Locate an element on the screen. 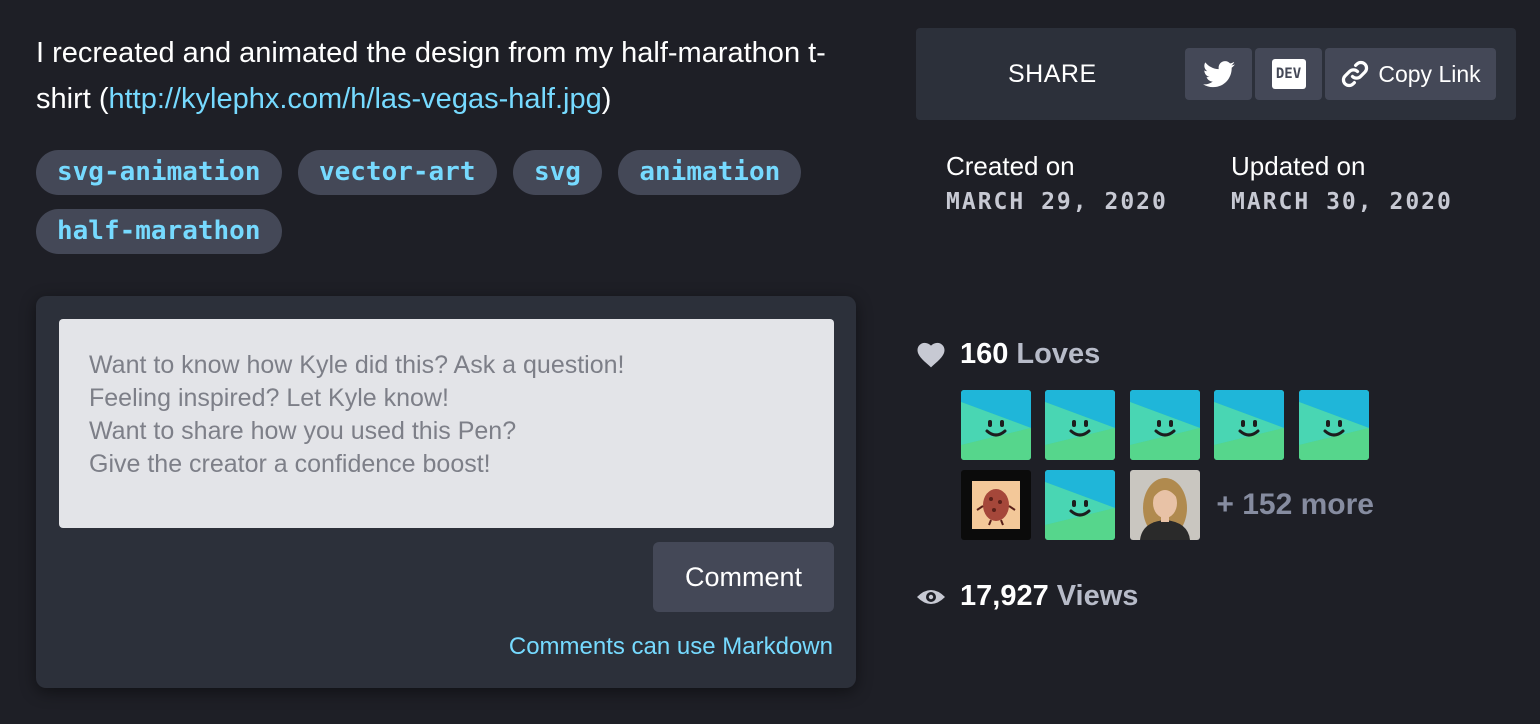 Image resolution: width=1540 pixels, height=724 pixels. views-stat: 17,927 Views is located at coordinates (1027, 596).